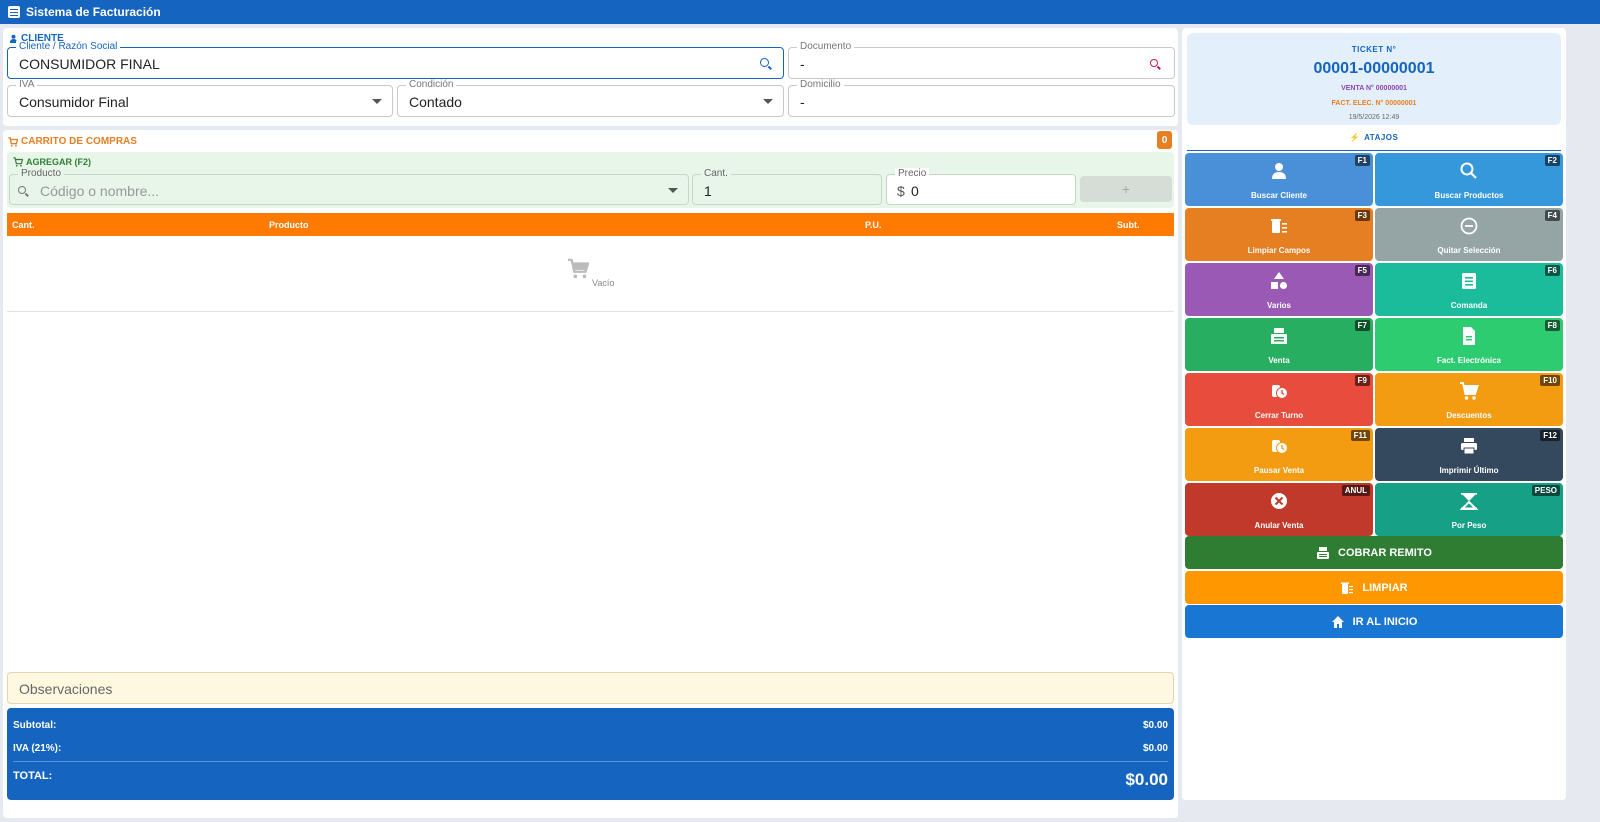 Image resolution: width=1600 pixels, height=822 pixels. Describe the element at coordinates (1279, 399) in the screenshot. I see `shortcut-cerrar-turno-button: F9 Cerrar Turno` at that location.